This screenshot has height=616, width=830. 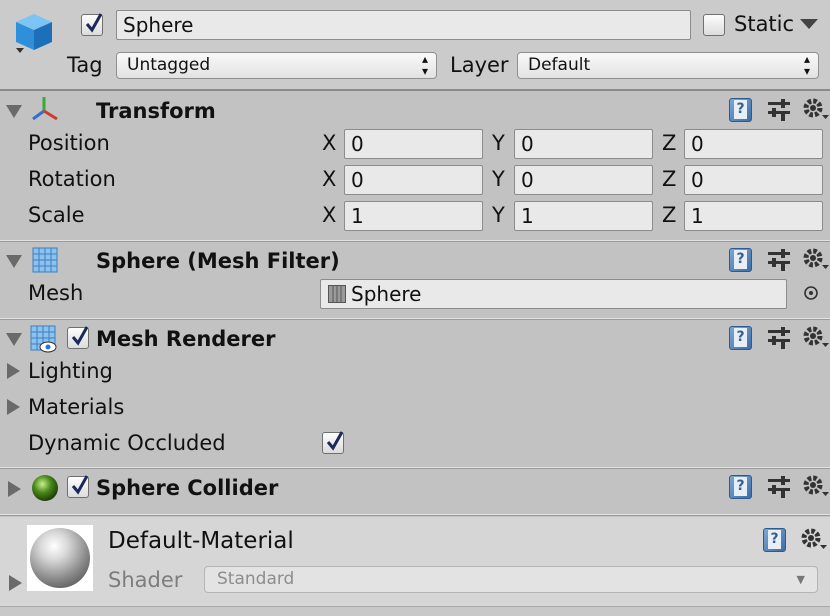 What do you see at coordinates (85, 65) in the screenshot?
I see `tag-label: Tag` at bounding box center [85, 65].